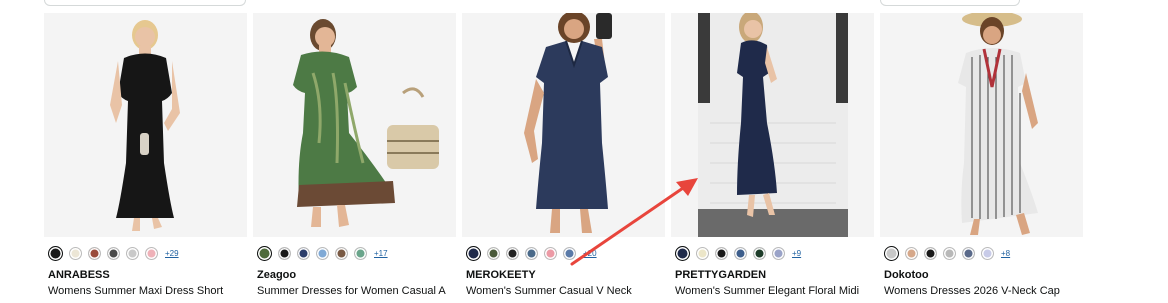 This screenshot has height=303, width=1168. I want to click on product-title: Summer Dresses for Women Casual A, so click(356, 291).